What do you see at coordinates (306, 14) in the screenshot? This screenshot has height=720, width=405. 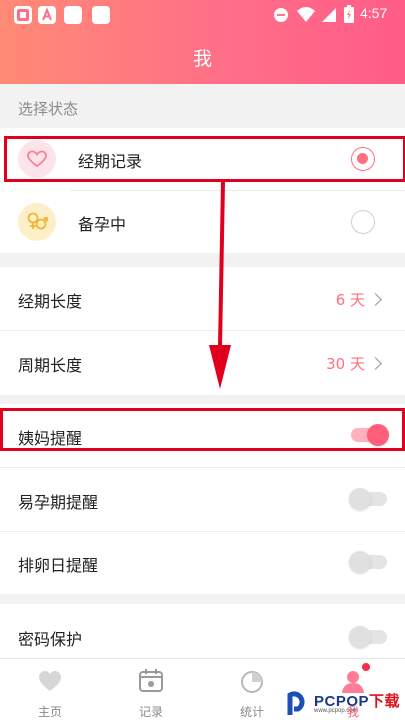 I see `wifi-icon` at bounding box center [306, 14].